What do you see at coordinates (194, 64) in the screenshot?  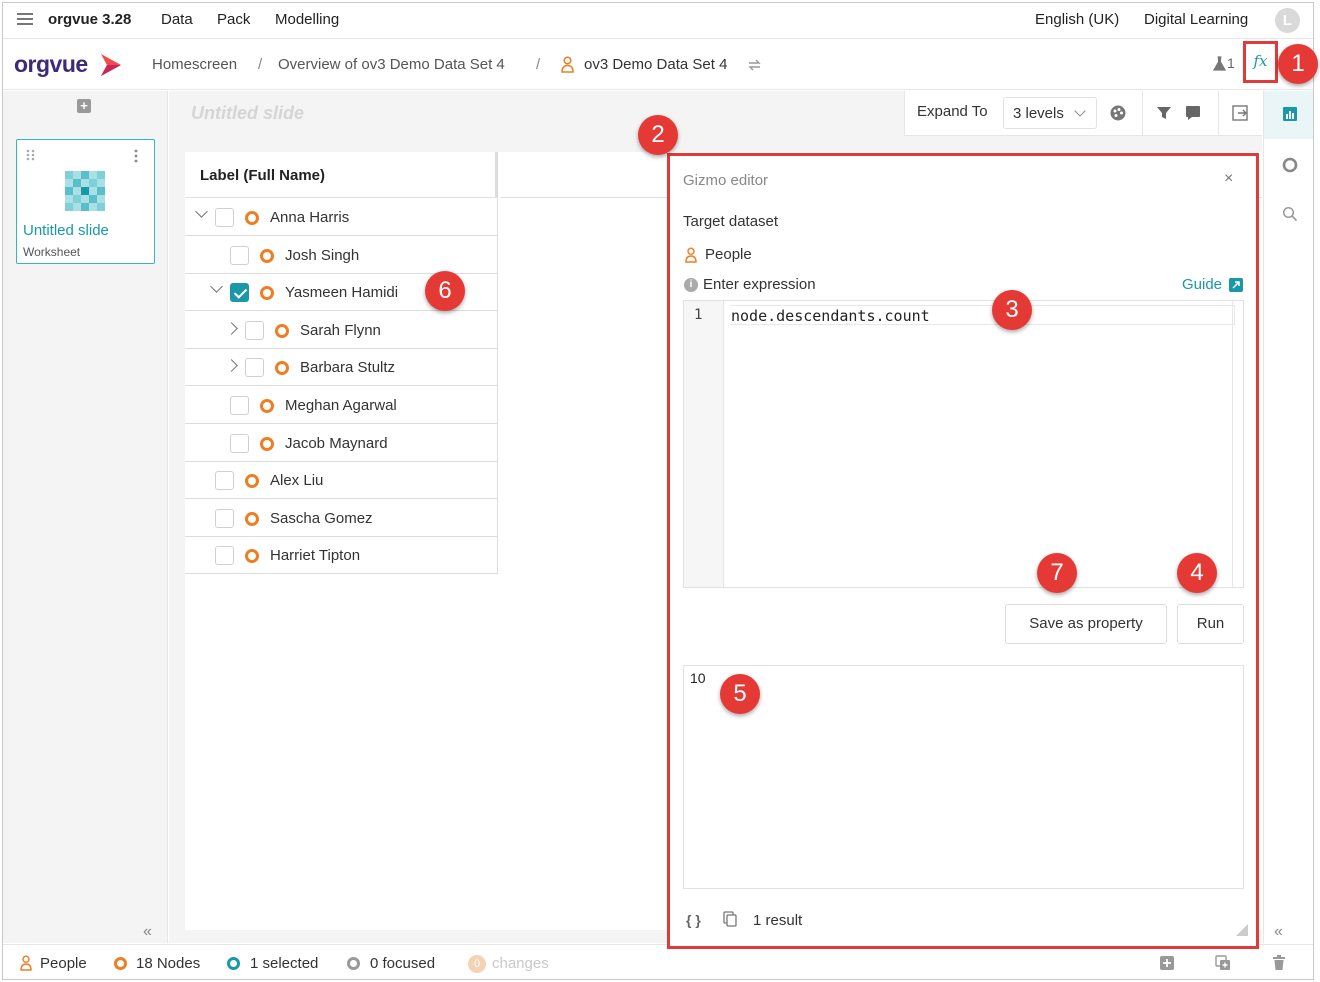 I see `breadcrumb-homescreen: Homescreen` at bounding box center [194, 64].